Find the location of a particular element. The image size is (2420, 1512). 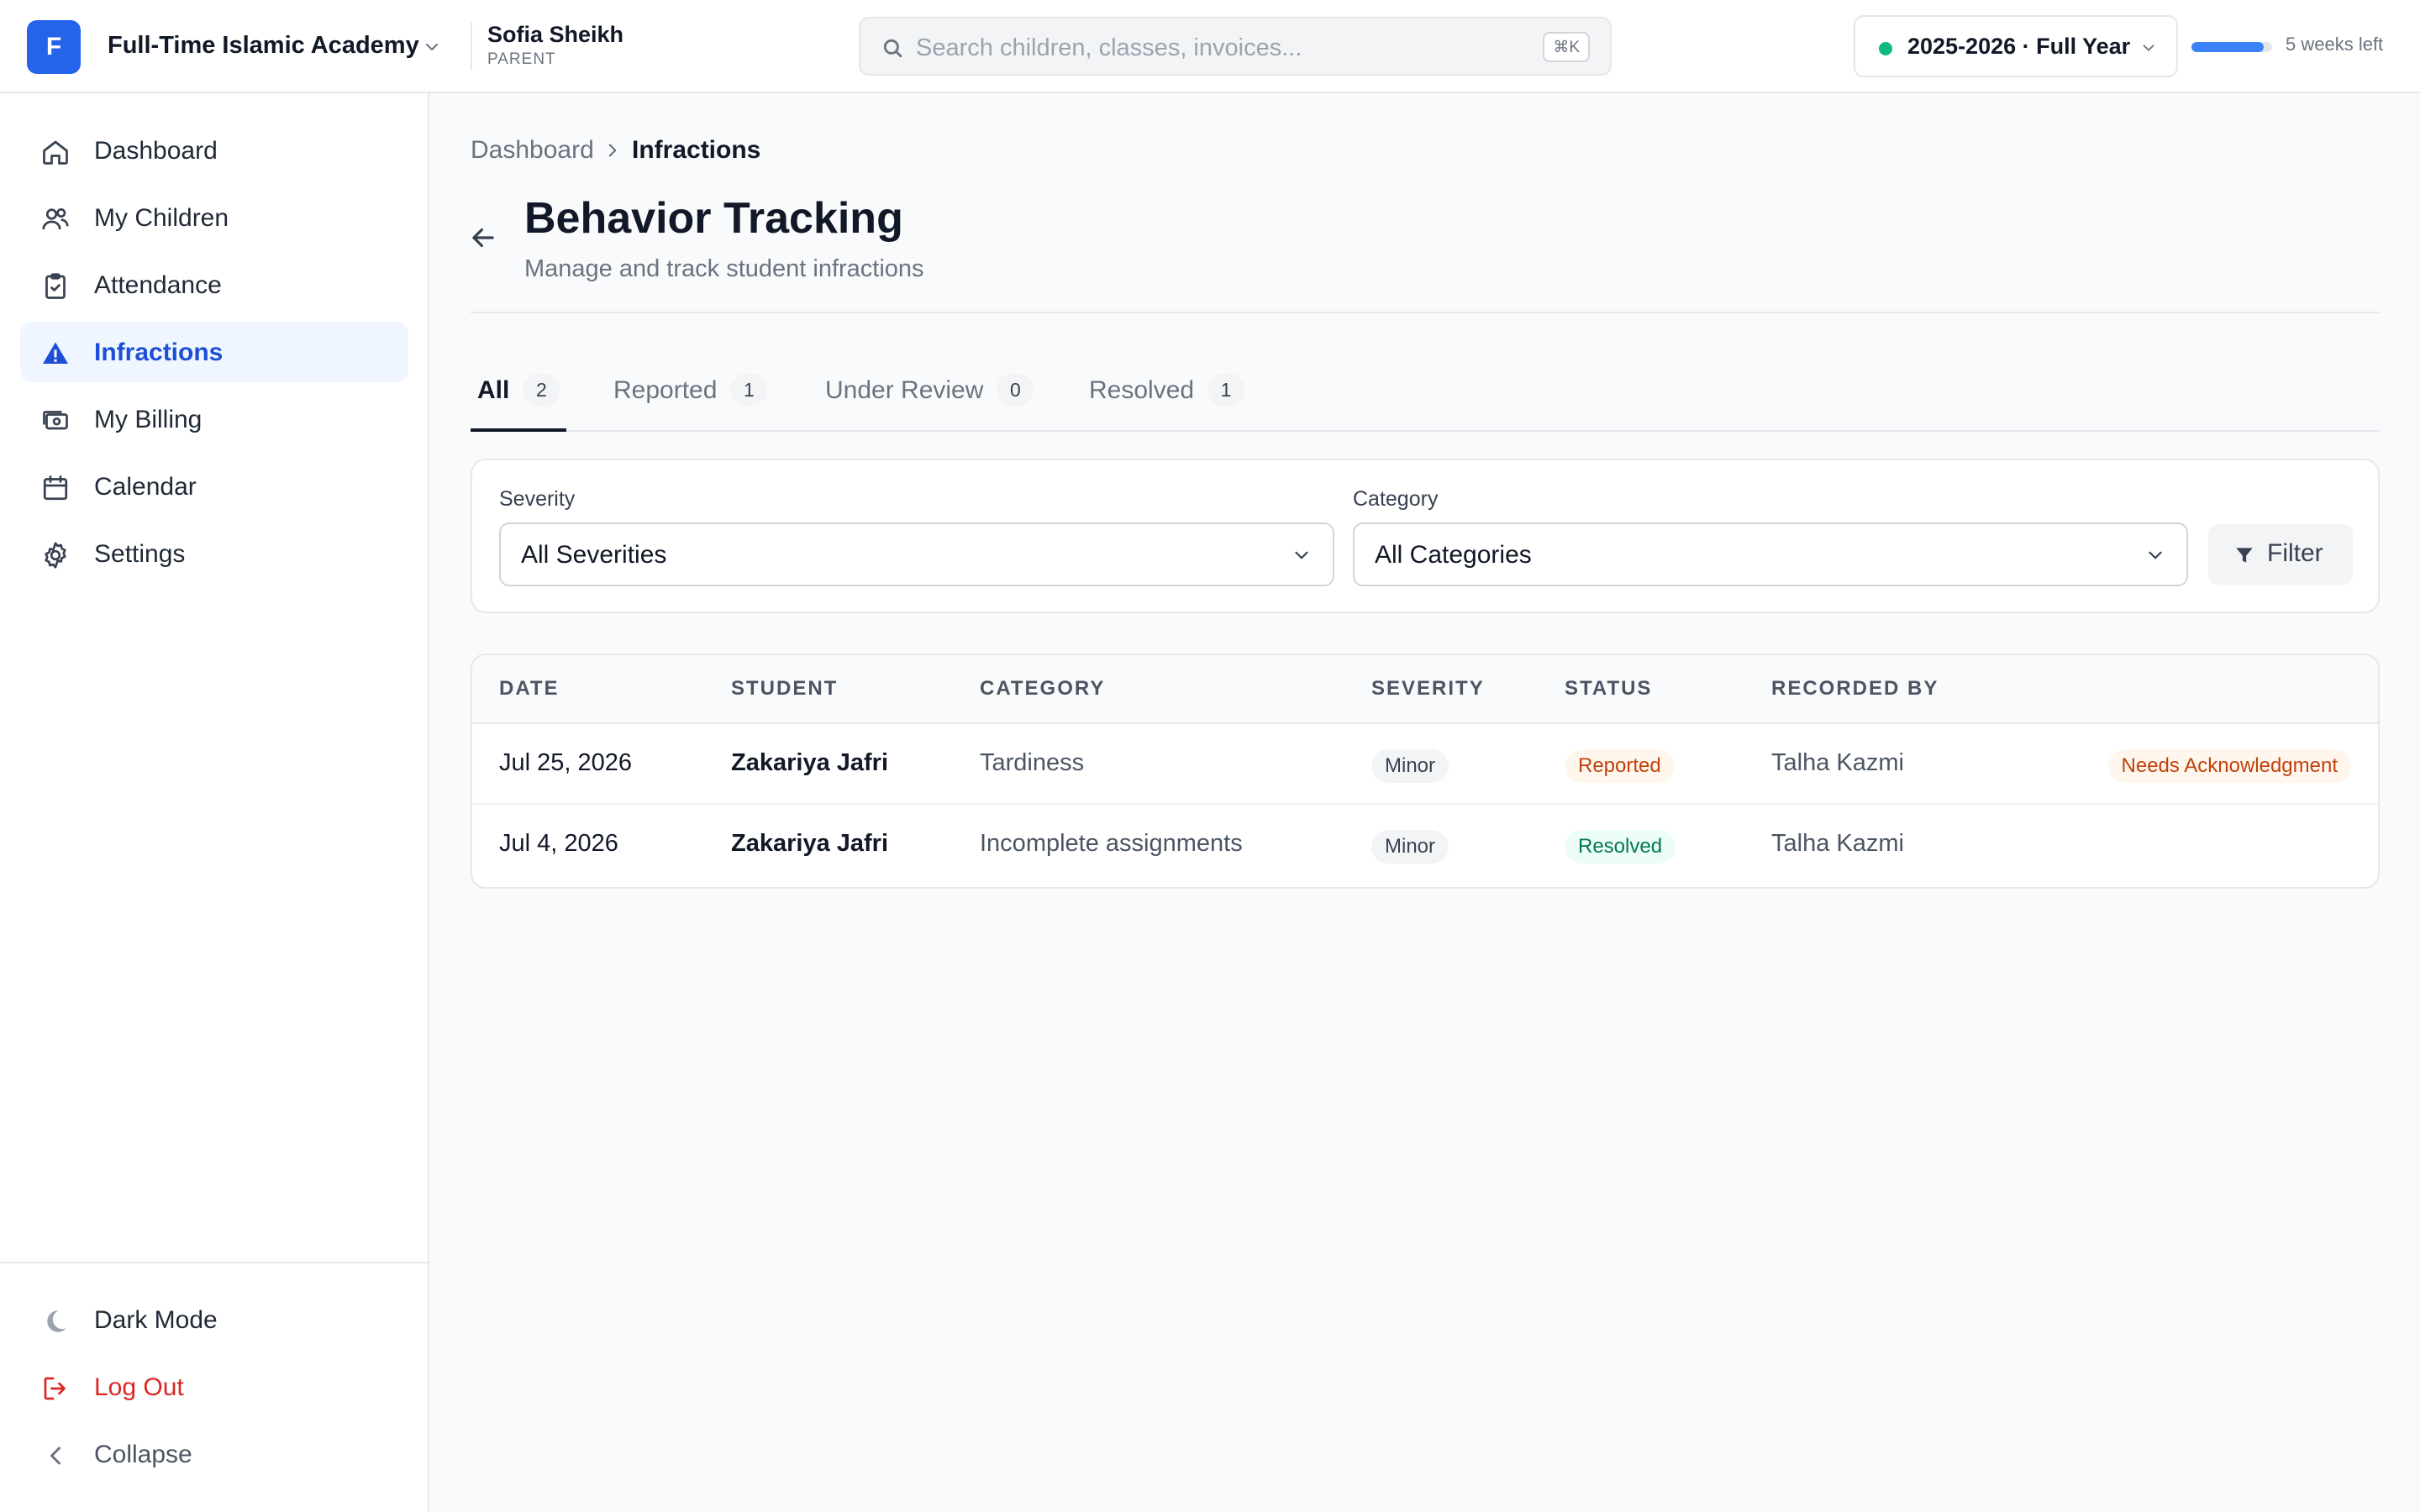

tab-label: Under Review is located at coordinates (904, 390).